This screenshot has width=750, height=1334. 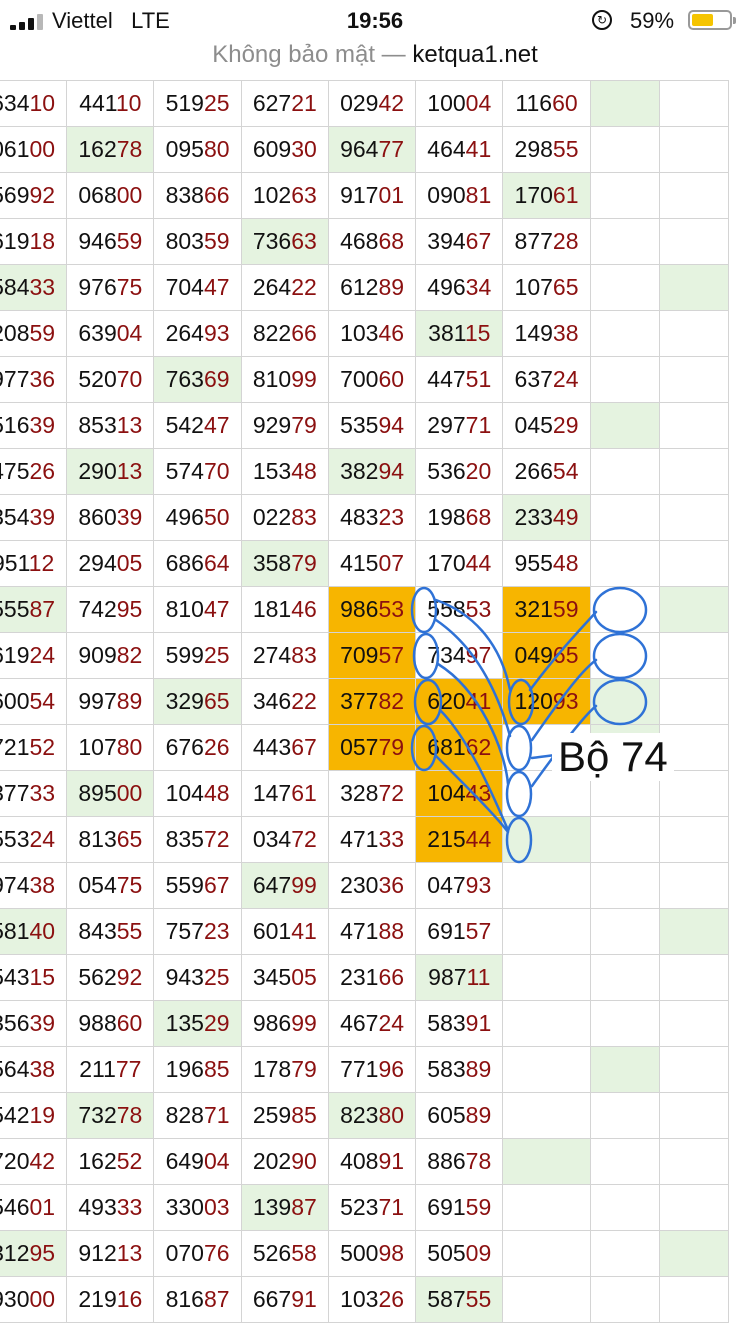 I want to click on number-tail: 50, so click(x=216, y=517).